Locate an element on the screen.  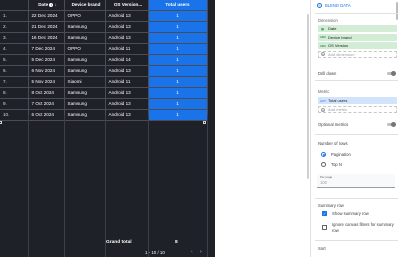
add-dimension-button: + Add dimension is located at coordinates (357, 54).